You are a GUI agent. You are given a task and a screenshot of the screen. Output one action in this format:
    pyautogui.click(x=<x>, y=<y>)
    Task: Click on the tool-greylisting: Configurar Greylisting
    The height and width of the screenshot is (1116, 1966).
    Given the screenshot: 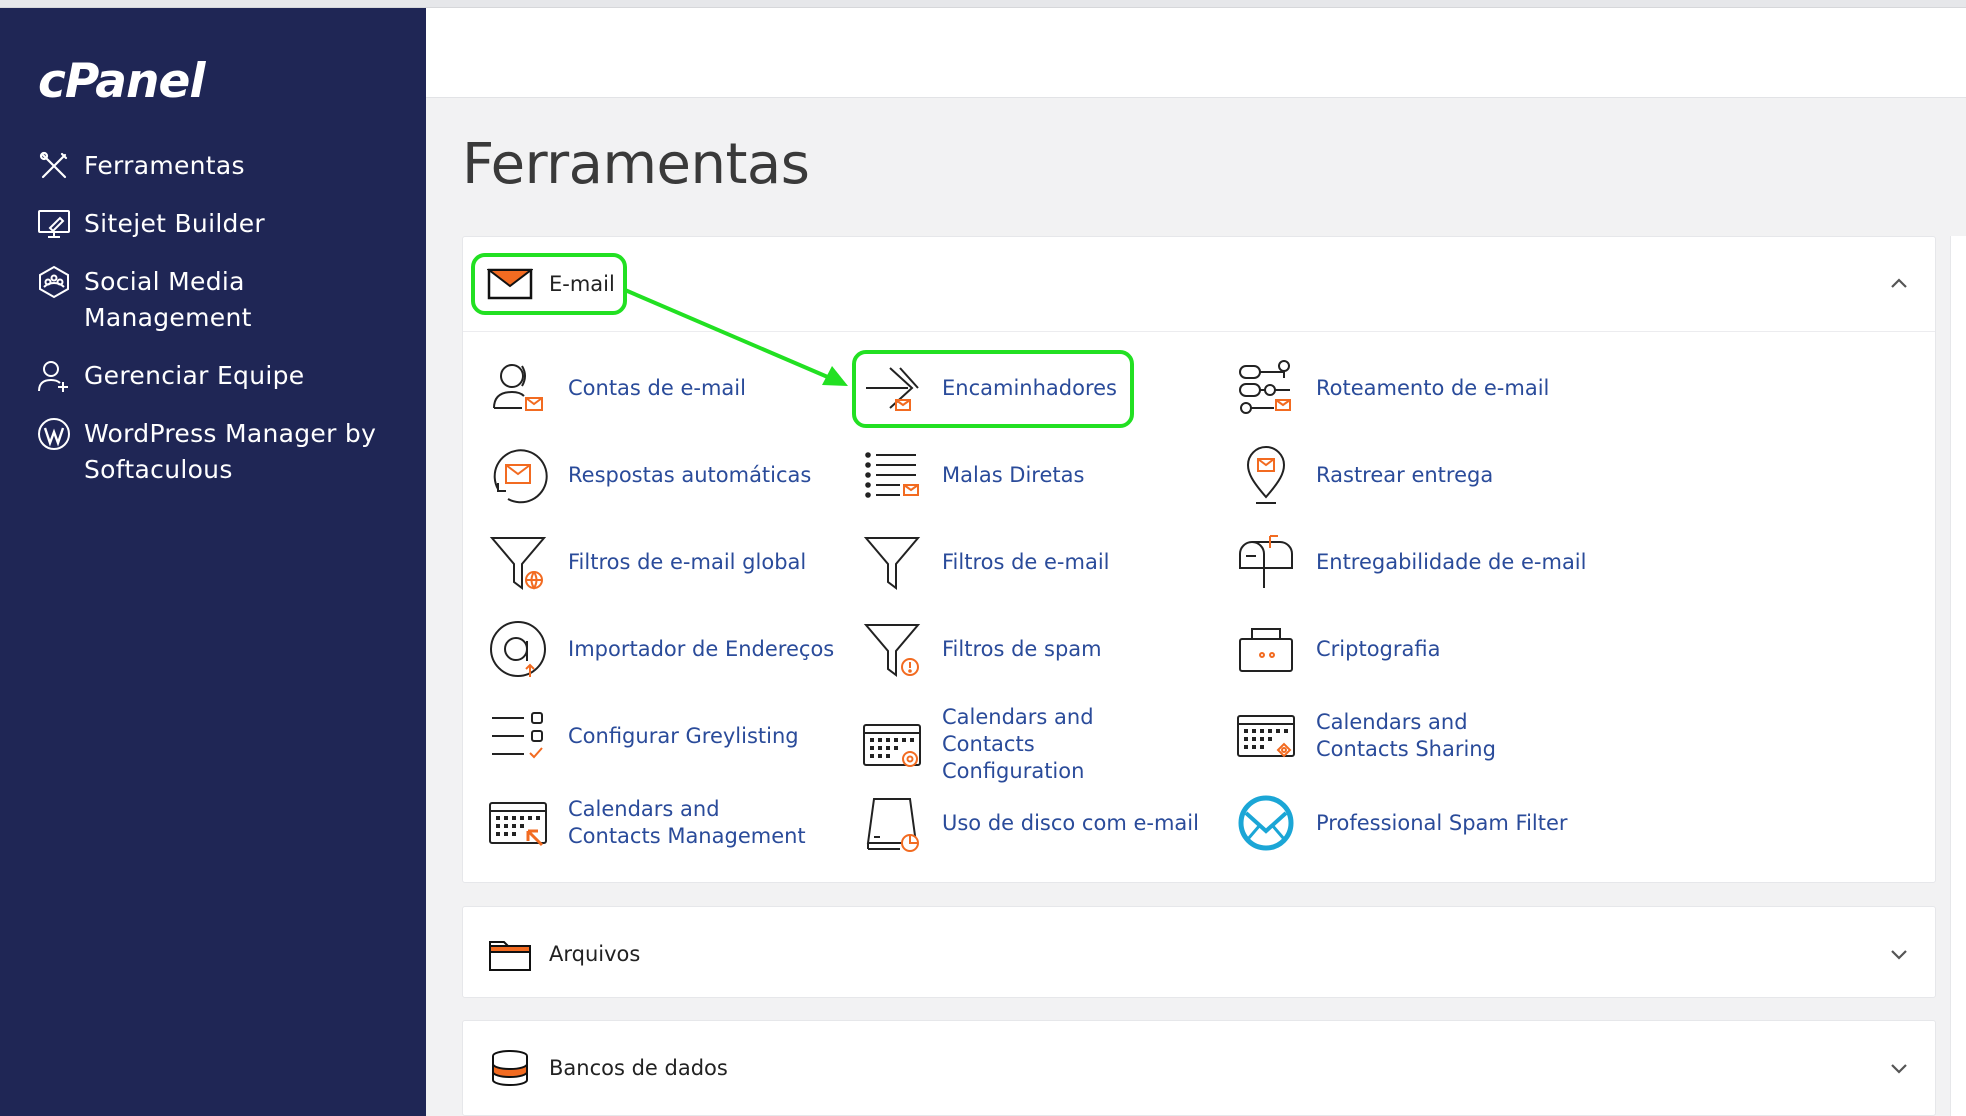 What is the action you would take?
    pyautogui.click(x=642, y=736)
    